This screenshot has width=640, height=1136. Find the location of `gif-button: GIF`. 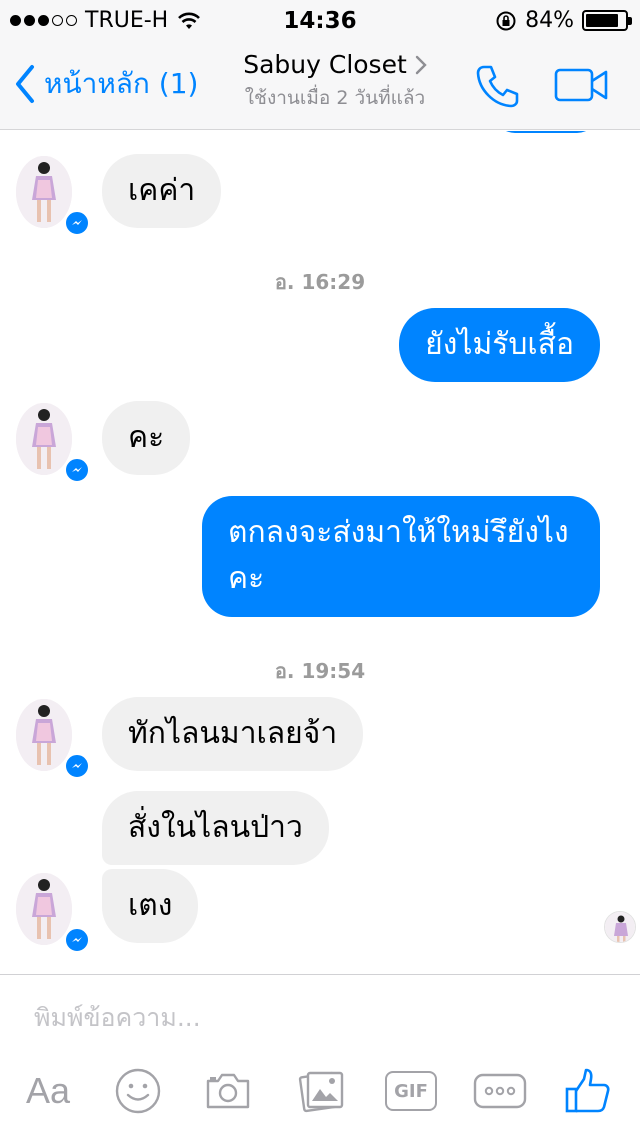

gif-button: GIF is located at coordinates (411, 1091).